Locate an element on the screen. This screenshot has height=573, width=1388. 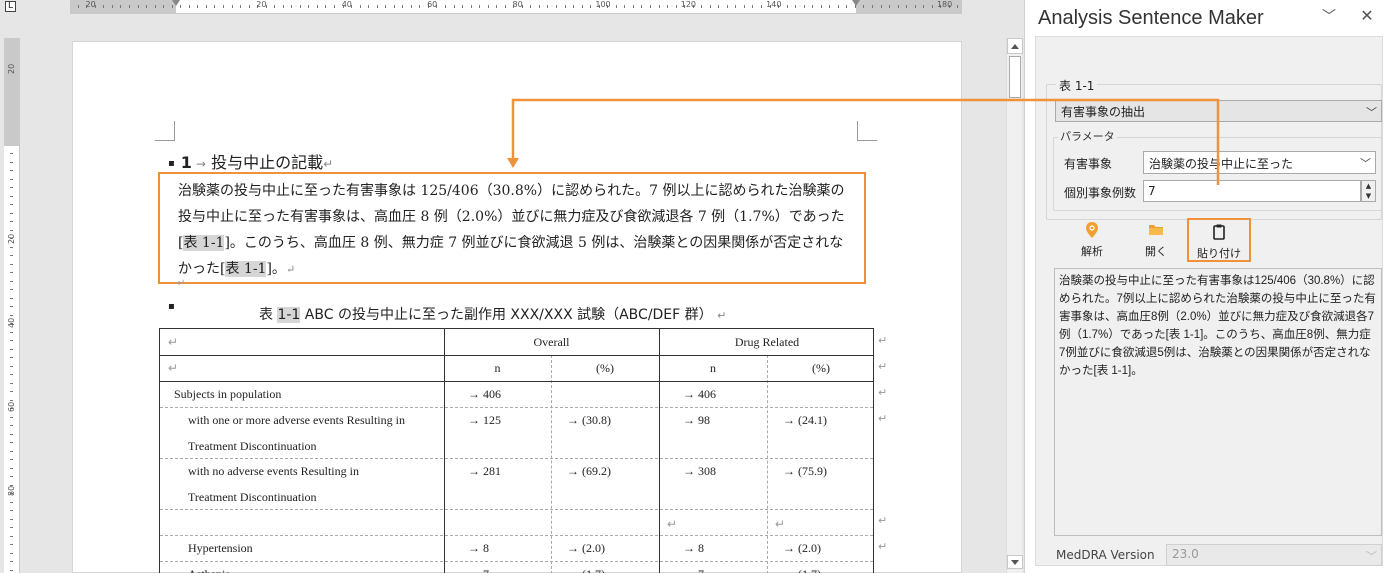
scroll-thumb is located at coordinates (1015, 77).